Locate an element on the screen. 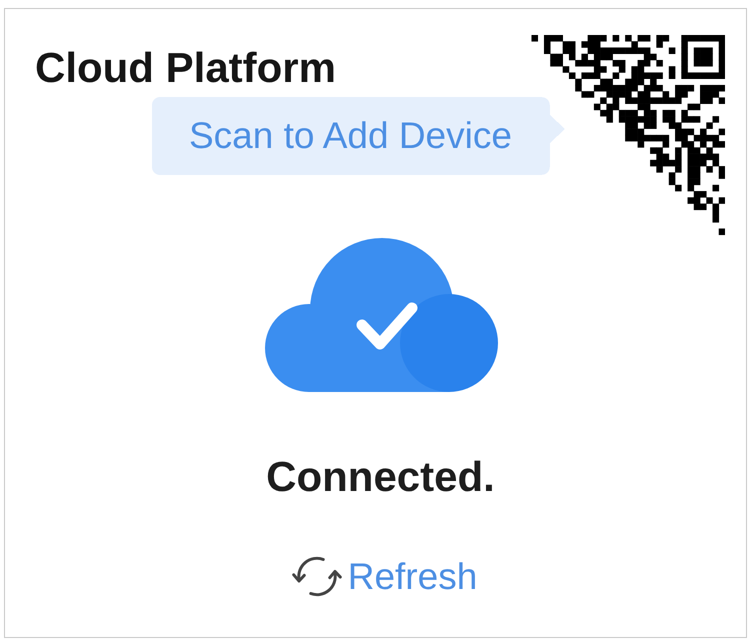  scan-tooltip: Scan to Add Device is located at coordinates (358, 136).